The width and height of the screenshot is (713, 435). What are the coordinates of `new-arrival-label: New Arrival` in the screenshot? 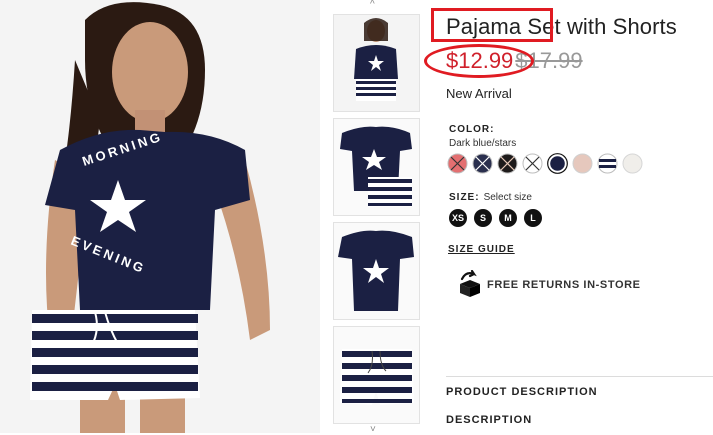 It's located at (479, 93).